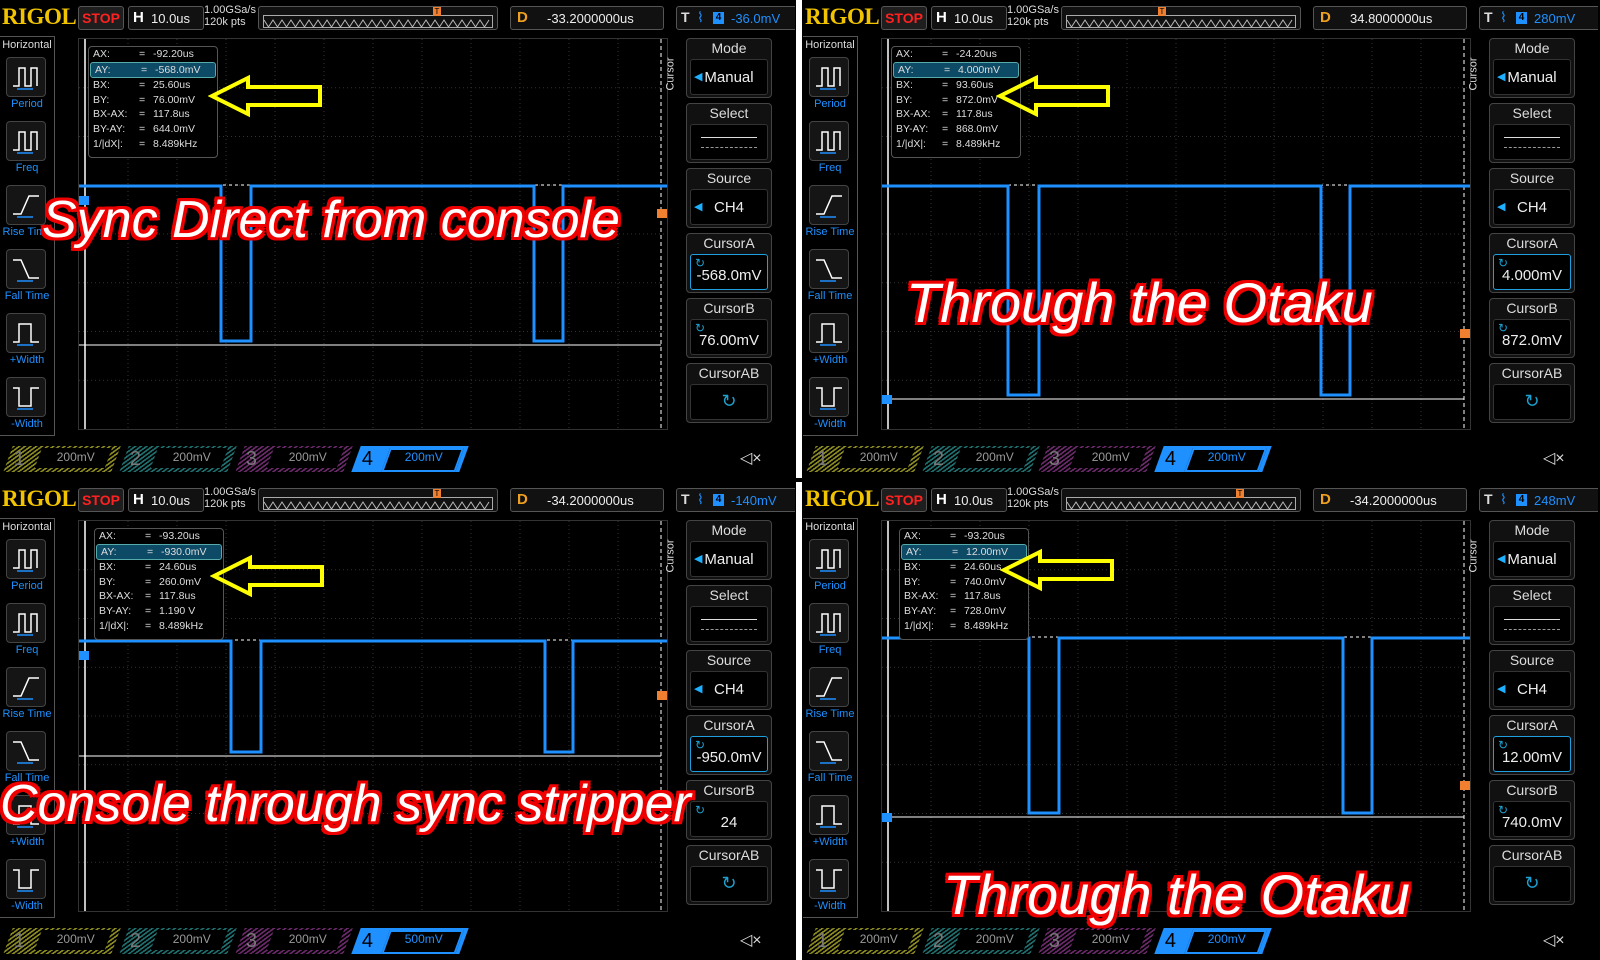 The width and height of the screenshot is (1600, 960). Describe the element at coordinates (1532, 178) in the screenshot. I see `source-label: Source` at that location.